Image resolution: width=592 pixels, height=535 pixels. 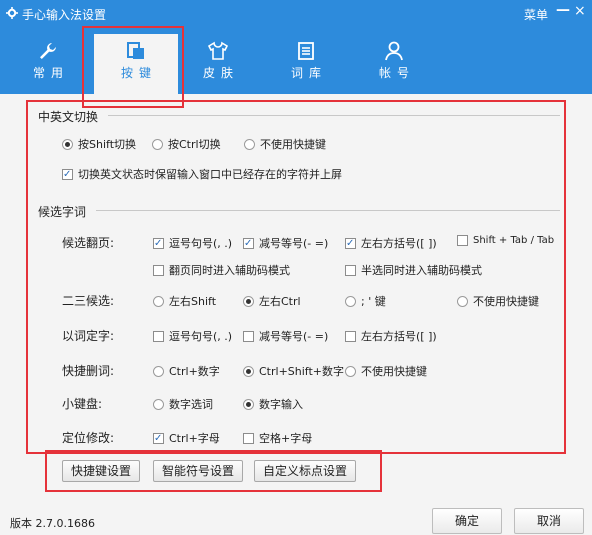 What do you see at coordinates (136, 64) in the screenshot?
I see `tab-keys: 按键` at bounding box center [136, 64].